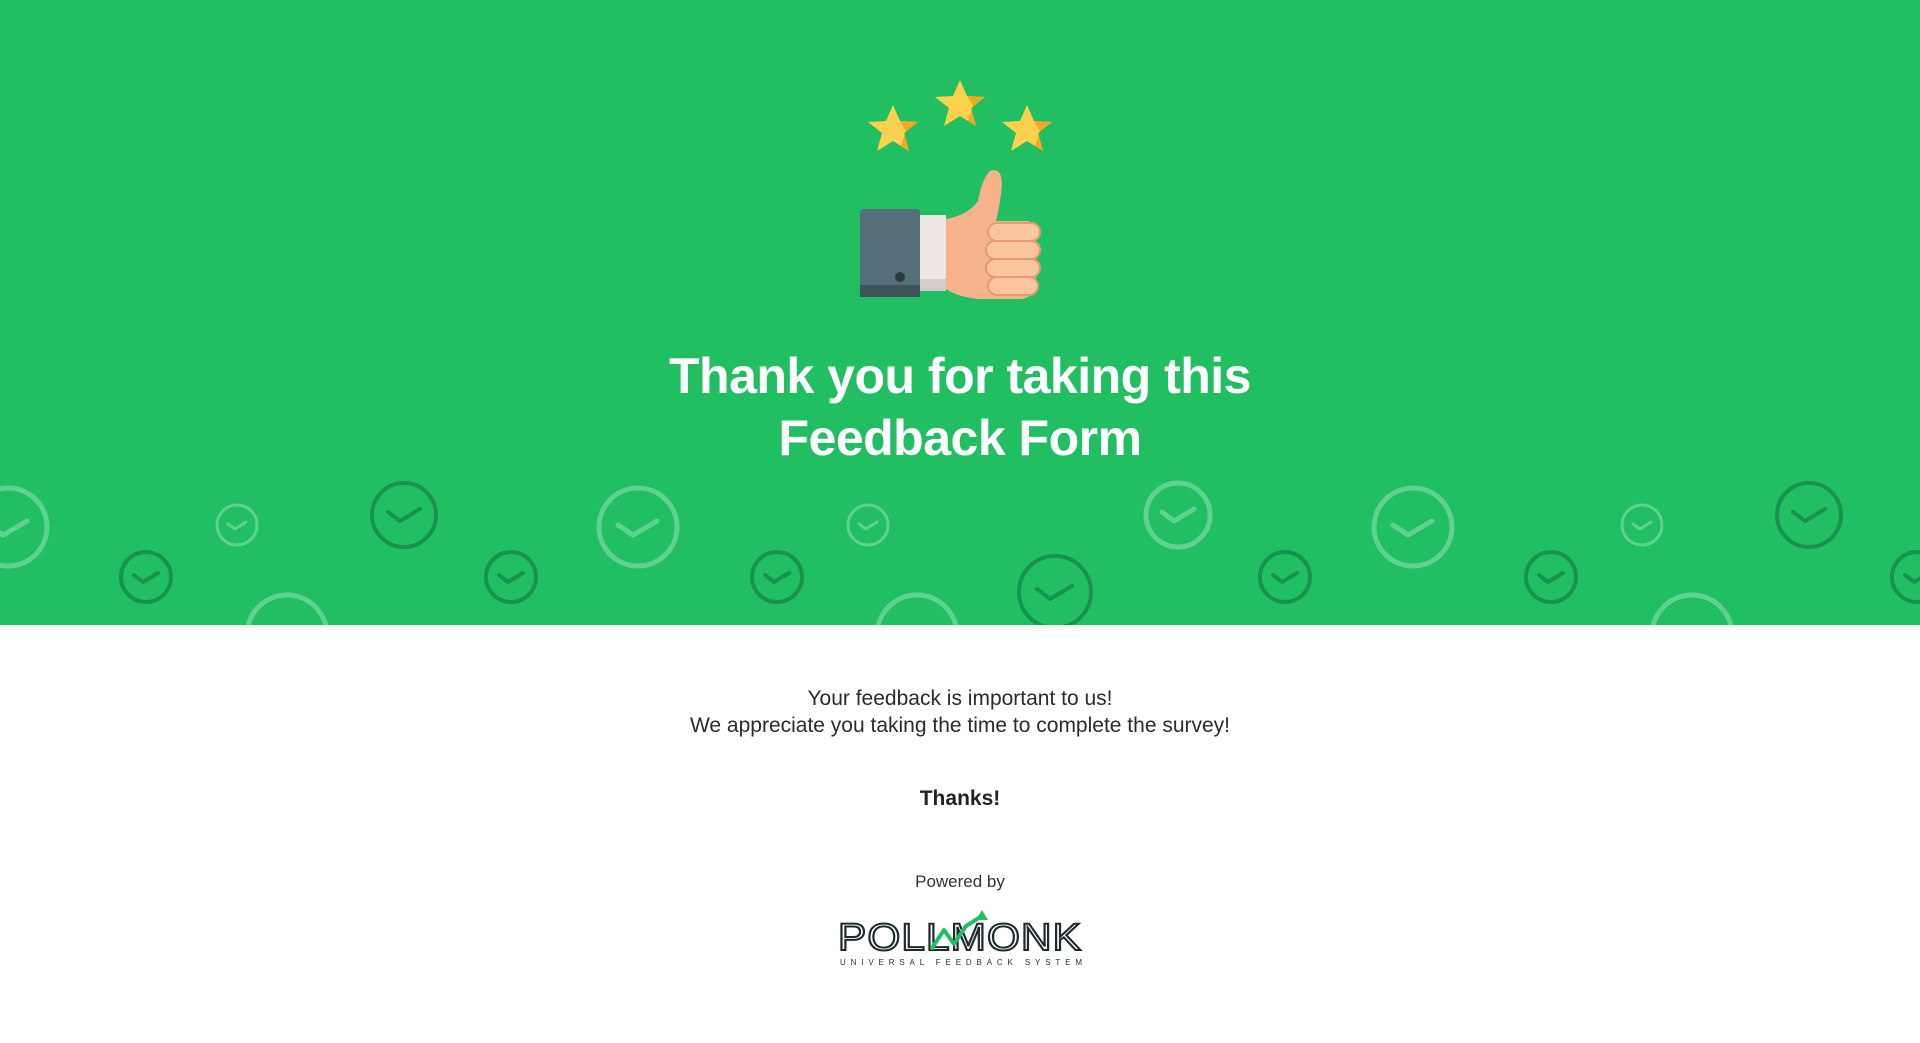 This screenshot has width=1920, height=1043. I want to click on thanks-text: Thanks!, so click(960, 798).